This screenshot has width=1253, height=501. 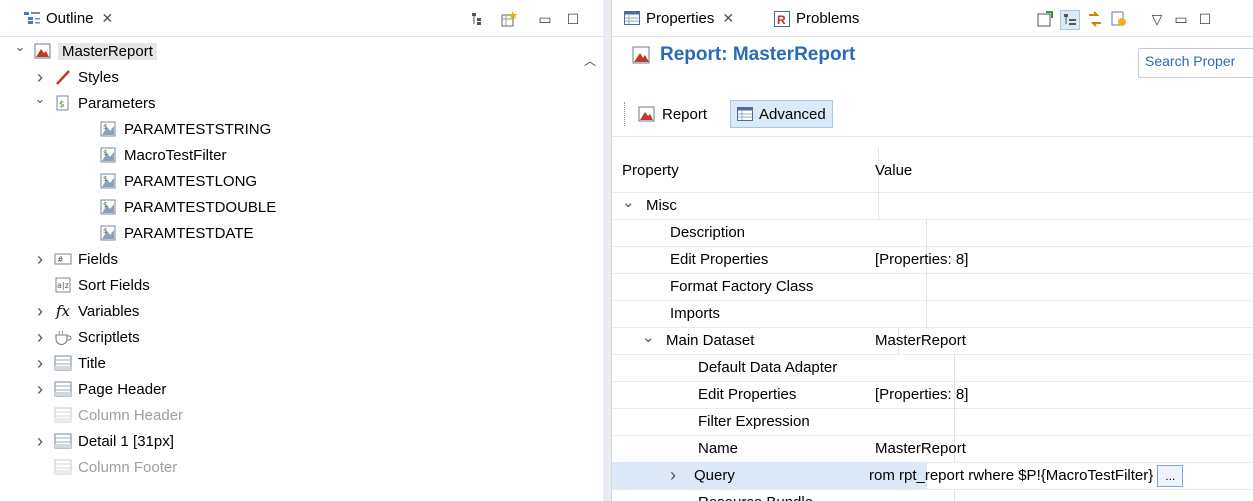 I want to click on show-advanced-icon, so click(x=1095, y=19).